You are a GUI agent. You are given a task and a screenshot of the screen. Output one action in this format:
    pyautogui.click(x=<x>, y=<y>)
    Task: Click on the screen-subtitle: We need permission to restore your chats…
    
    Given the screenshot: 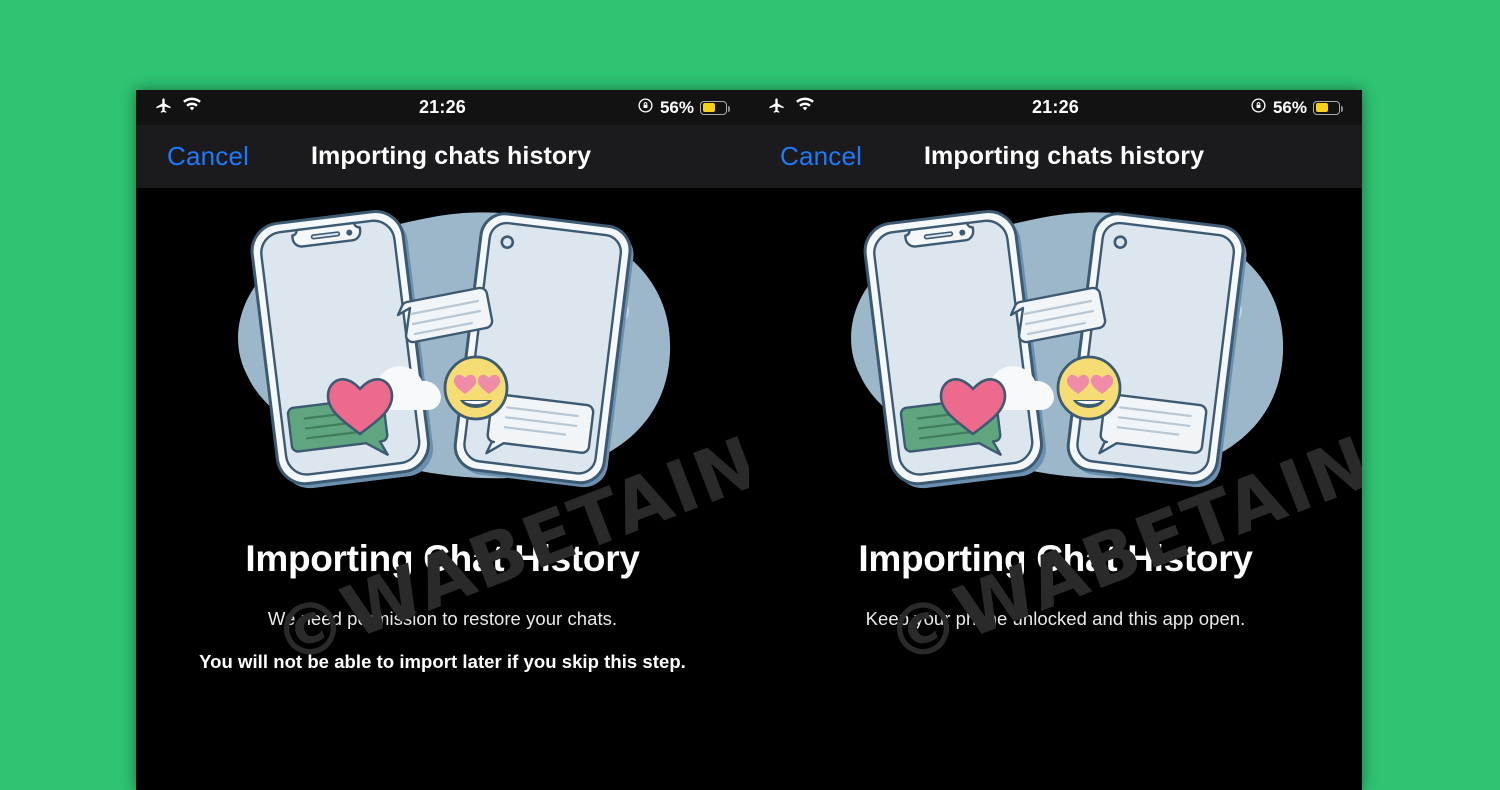 What is the action you would take?
    pyautogui.click(x=442, y=618)
    